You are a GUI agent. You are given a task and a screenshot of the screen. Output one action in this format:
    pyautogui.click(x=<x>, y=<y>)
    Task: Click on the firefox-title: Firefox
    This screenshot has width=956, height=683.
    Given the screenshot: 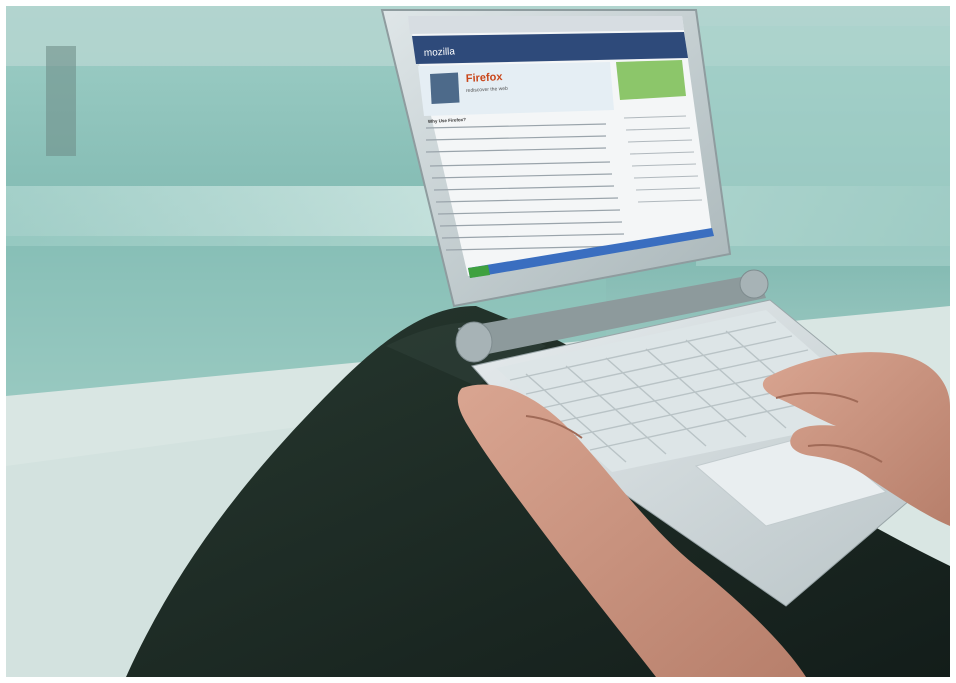 What is the action you would take?
    pyautogui.click(x=485, y=78)
    